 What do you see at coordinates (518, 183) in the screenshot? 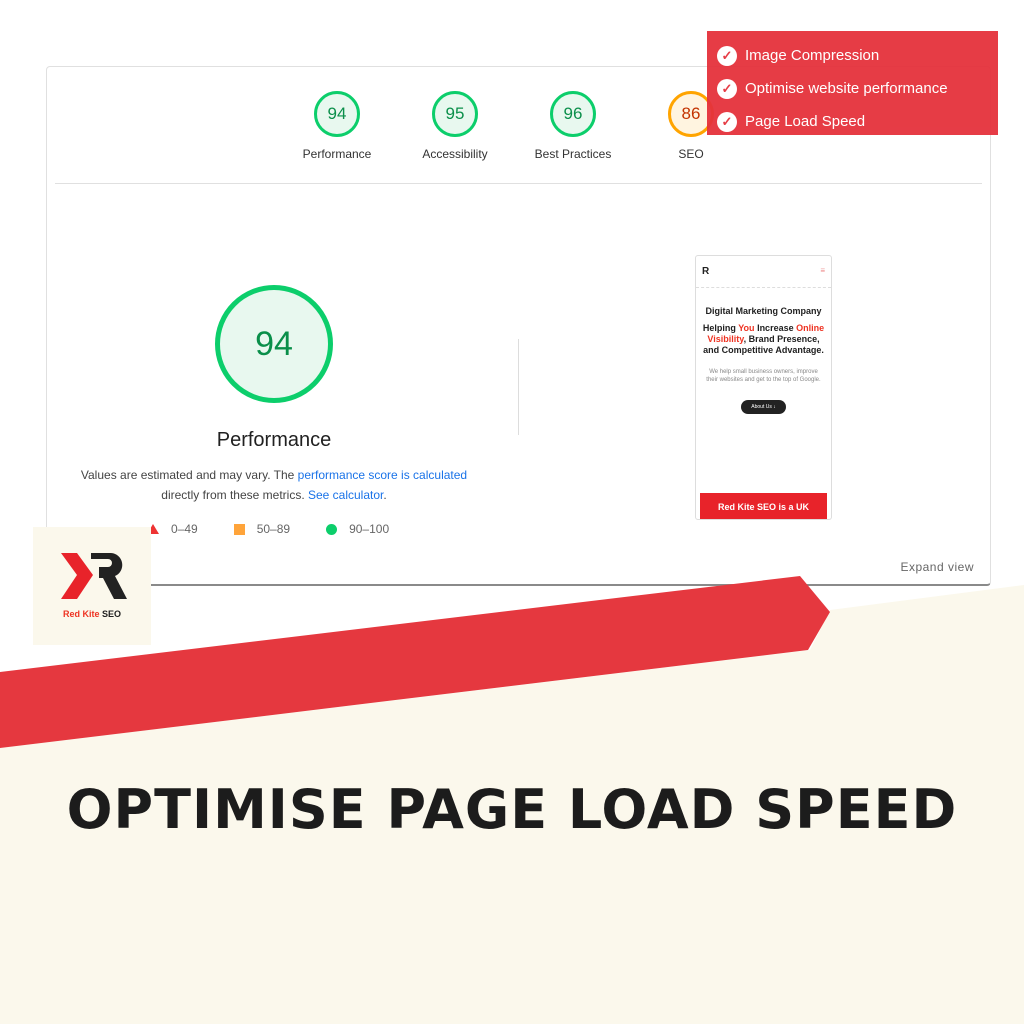
I see `divider` at bounding box center [518, 183].